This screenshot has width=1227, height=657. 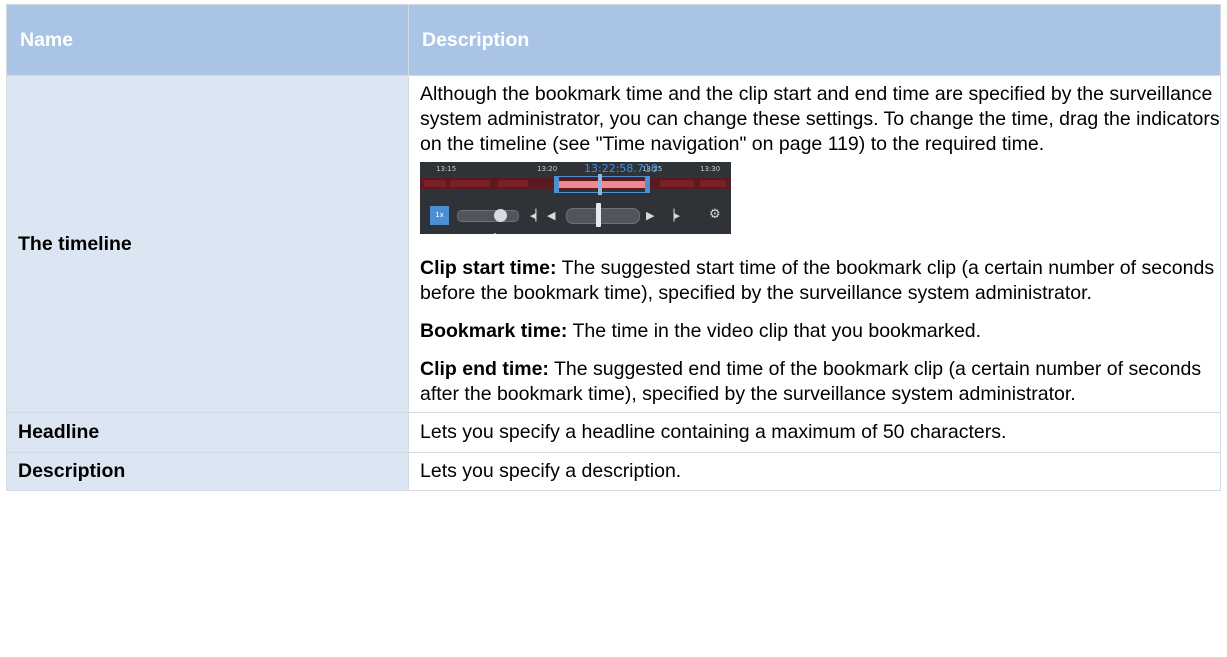 I want to click on clip-range-selection, so click(x=602, y=184).